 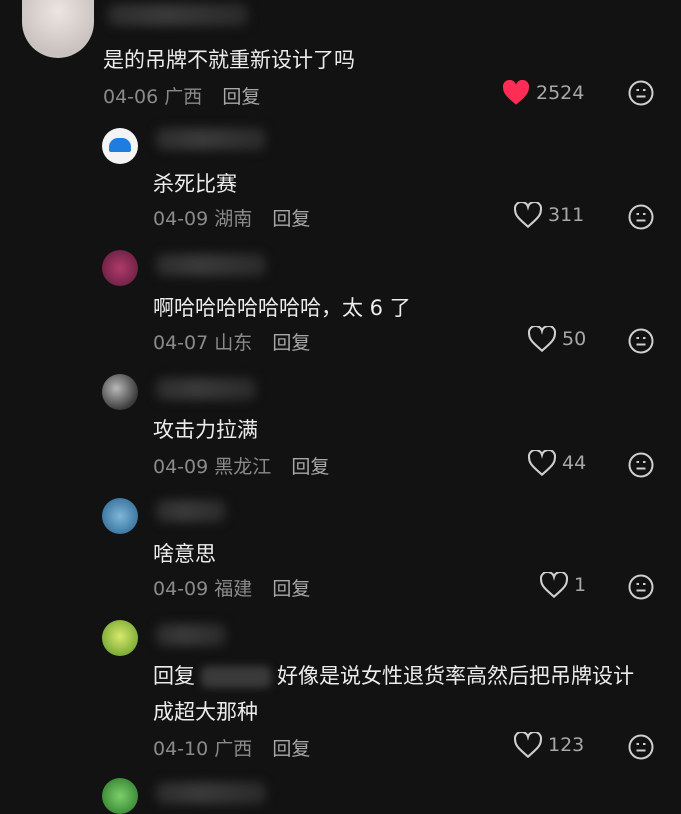 What do you see at coordinates (181, 343) in the screenshot?
I see `comment-date: 04-07` at bounding box center [181, 343].